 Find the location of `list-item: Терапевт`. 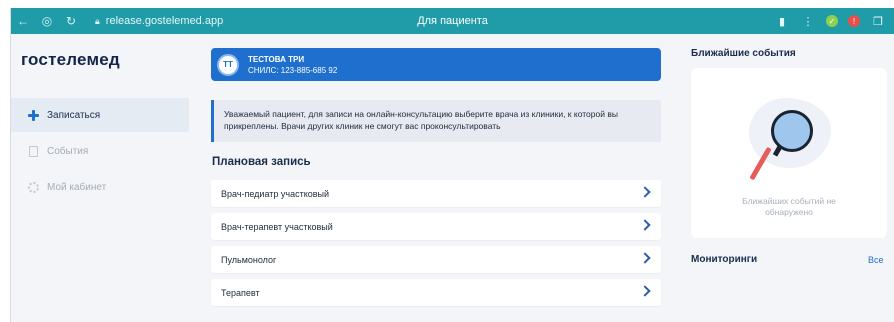

list-item: Терапевт is located at coordinates (436, 292).